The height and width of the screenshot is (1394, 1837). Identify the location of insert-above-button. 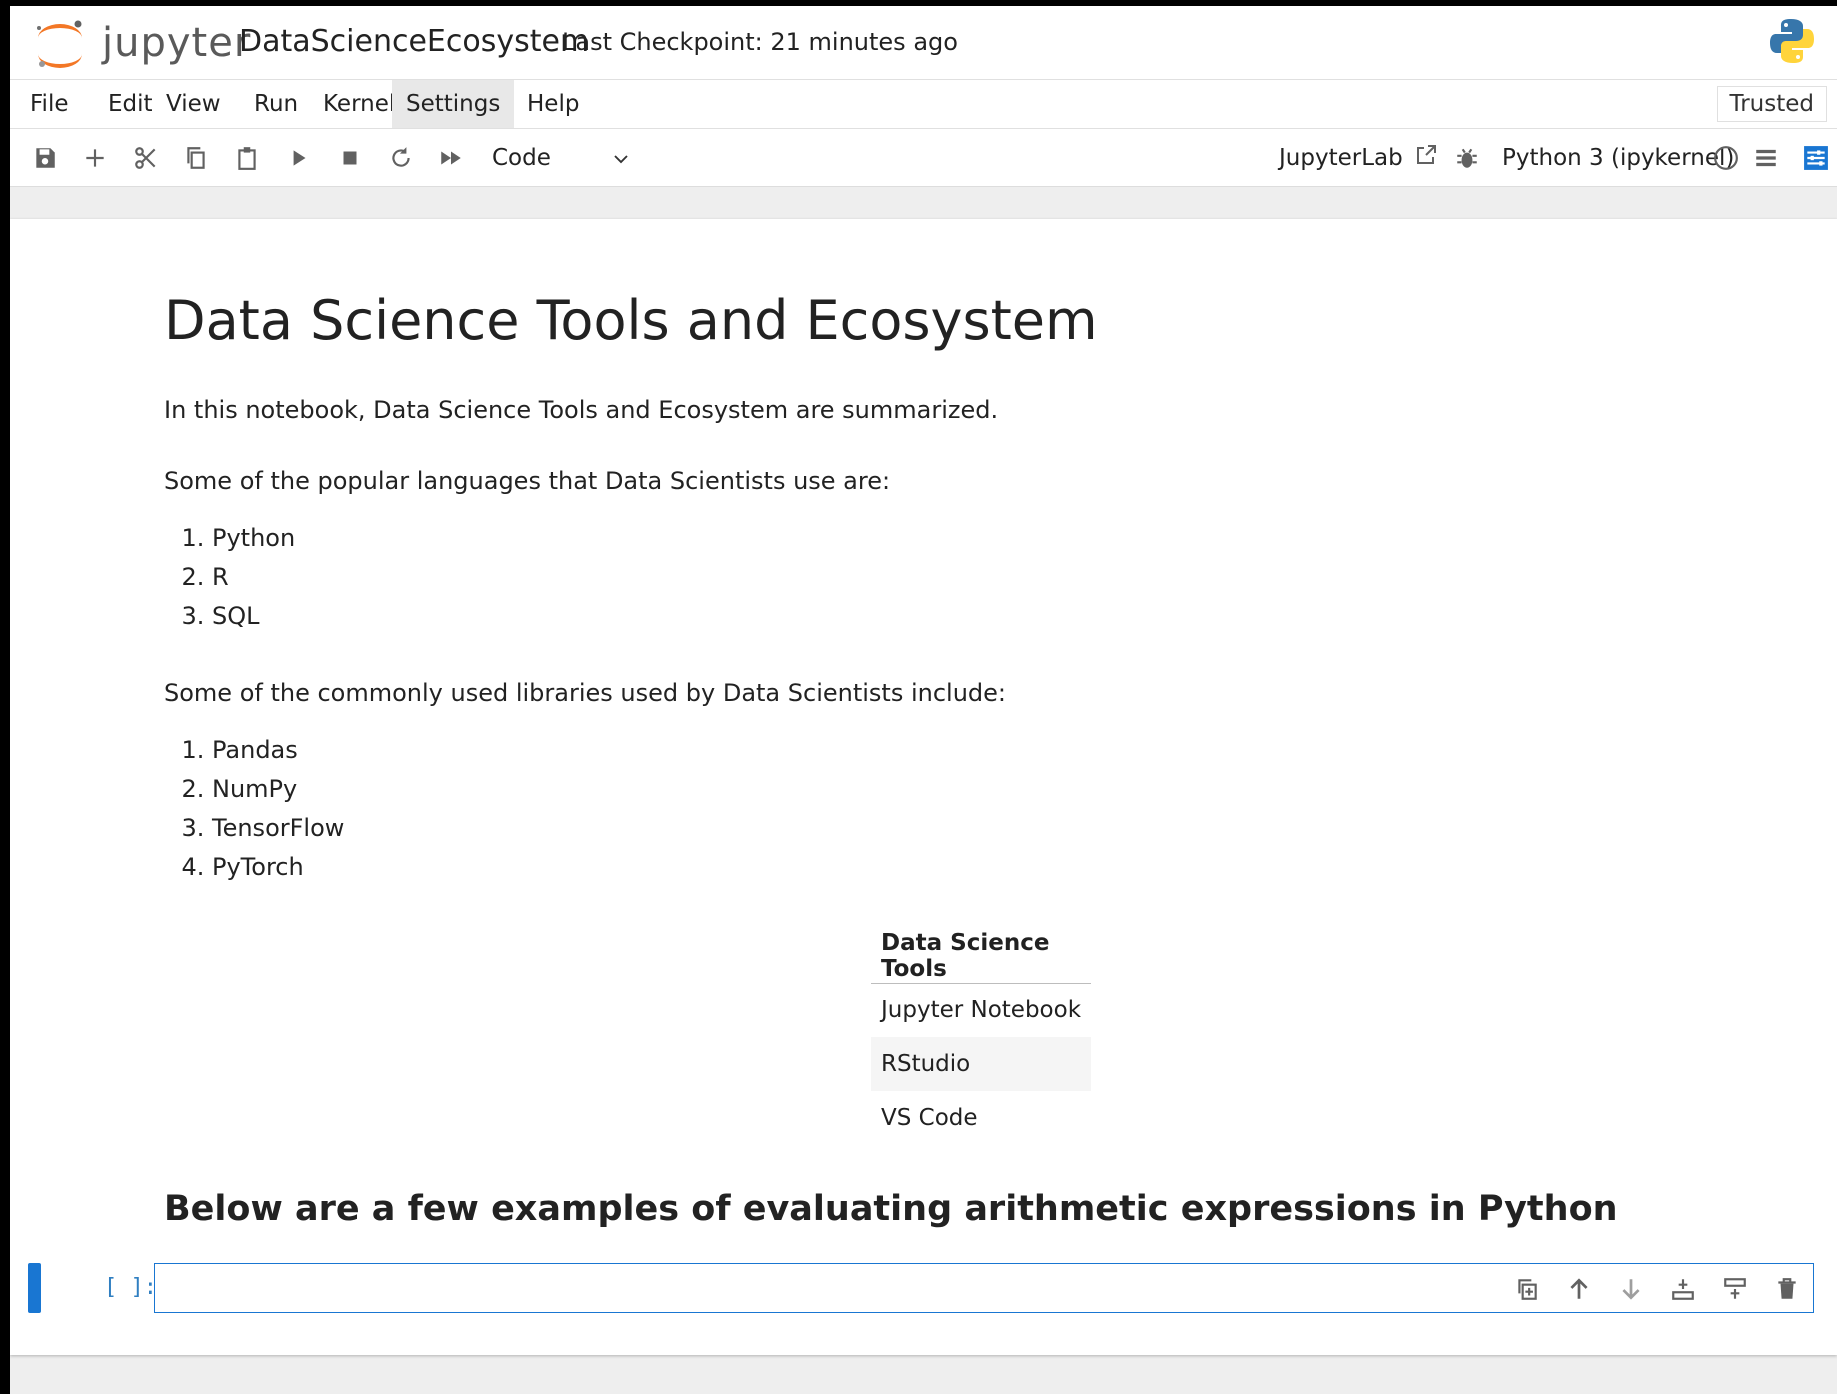
(1683, 1289).